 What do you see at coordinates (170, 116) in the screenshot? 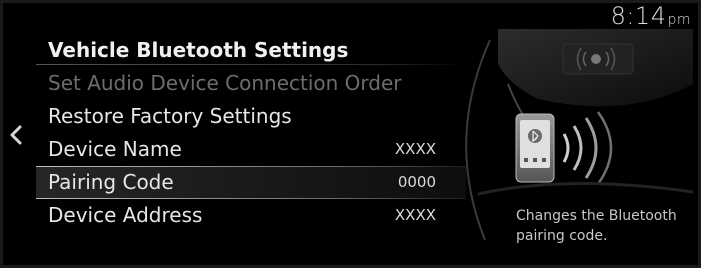
I see `menu-item-label: Restore Factory Settings` at bounding box center [170, 116].